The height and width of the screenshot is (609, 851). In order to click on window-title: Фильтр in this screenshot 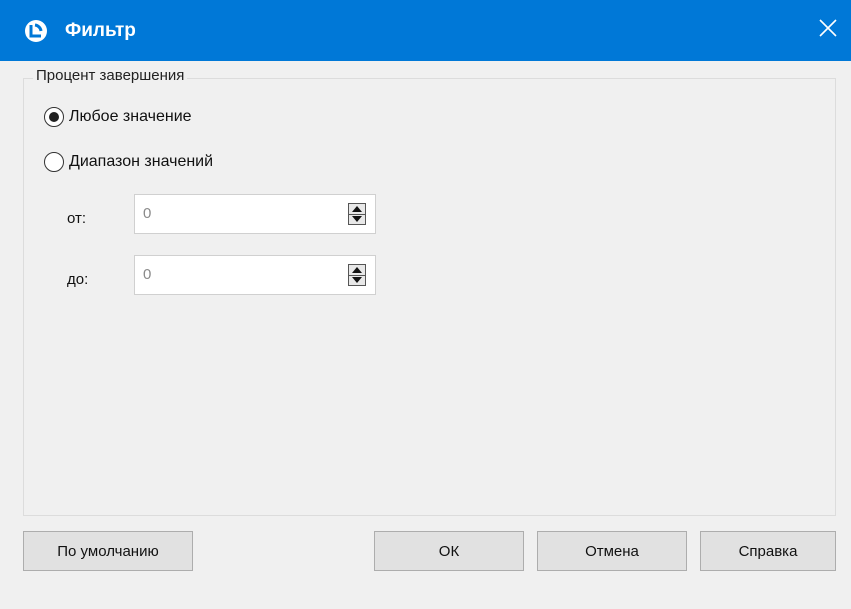, I will do `click(100, 30)`.